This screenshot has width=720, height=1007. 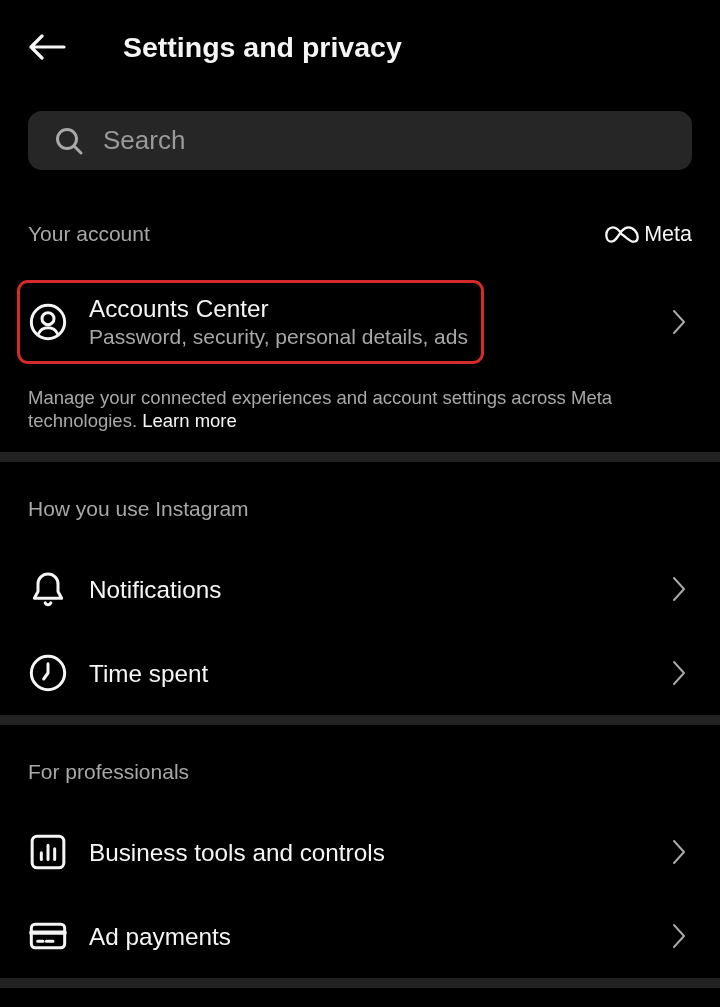 I want to click on row-title: Ad payments, so click(x=160, y=936).